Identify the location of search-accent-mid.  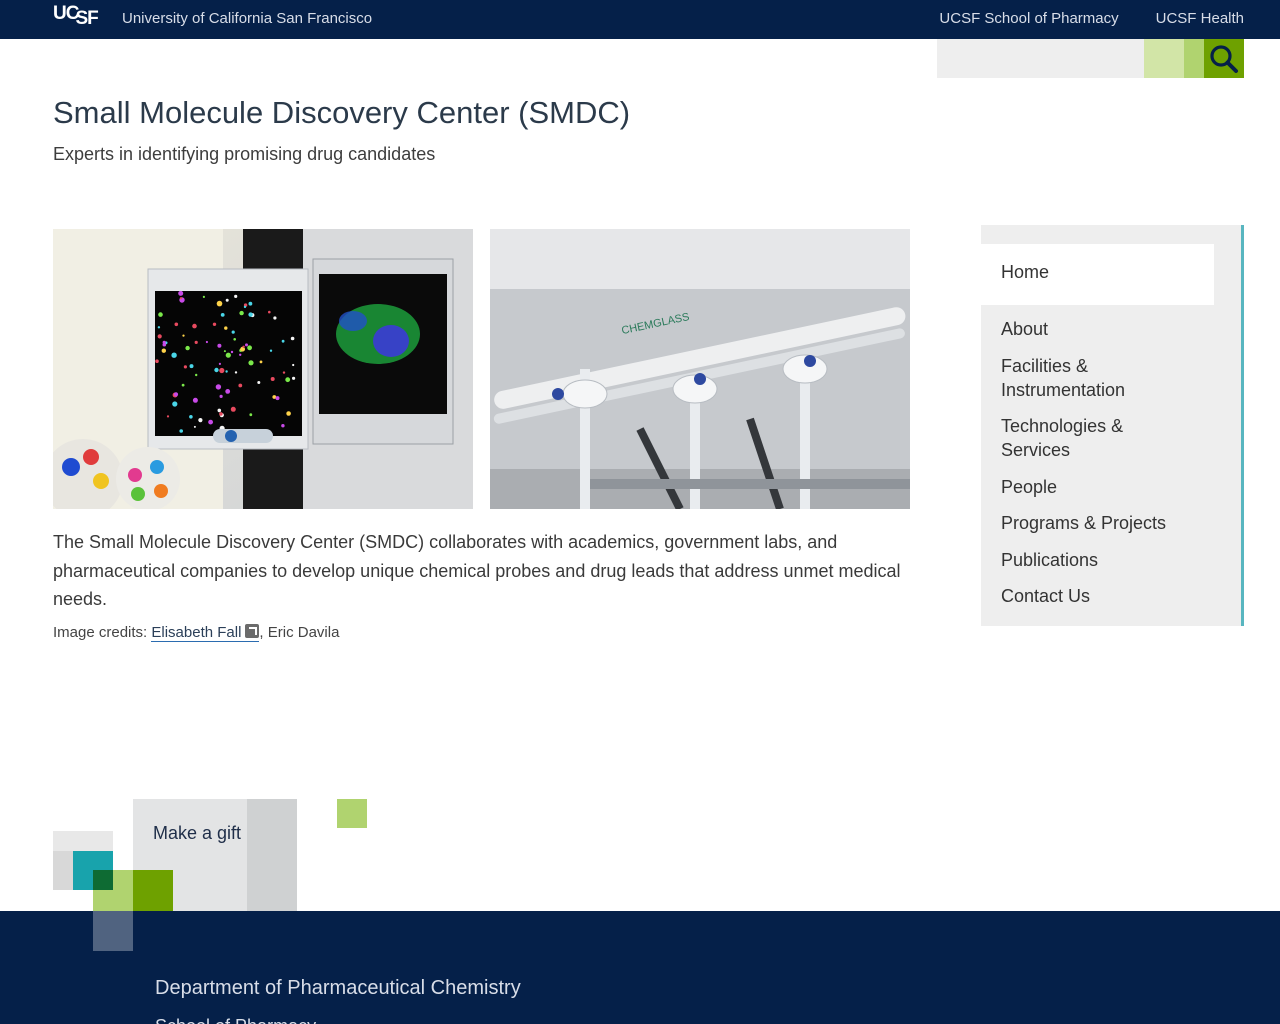
(1194, 58).